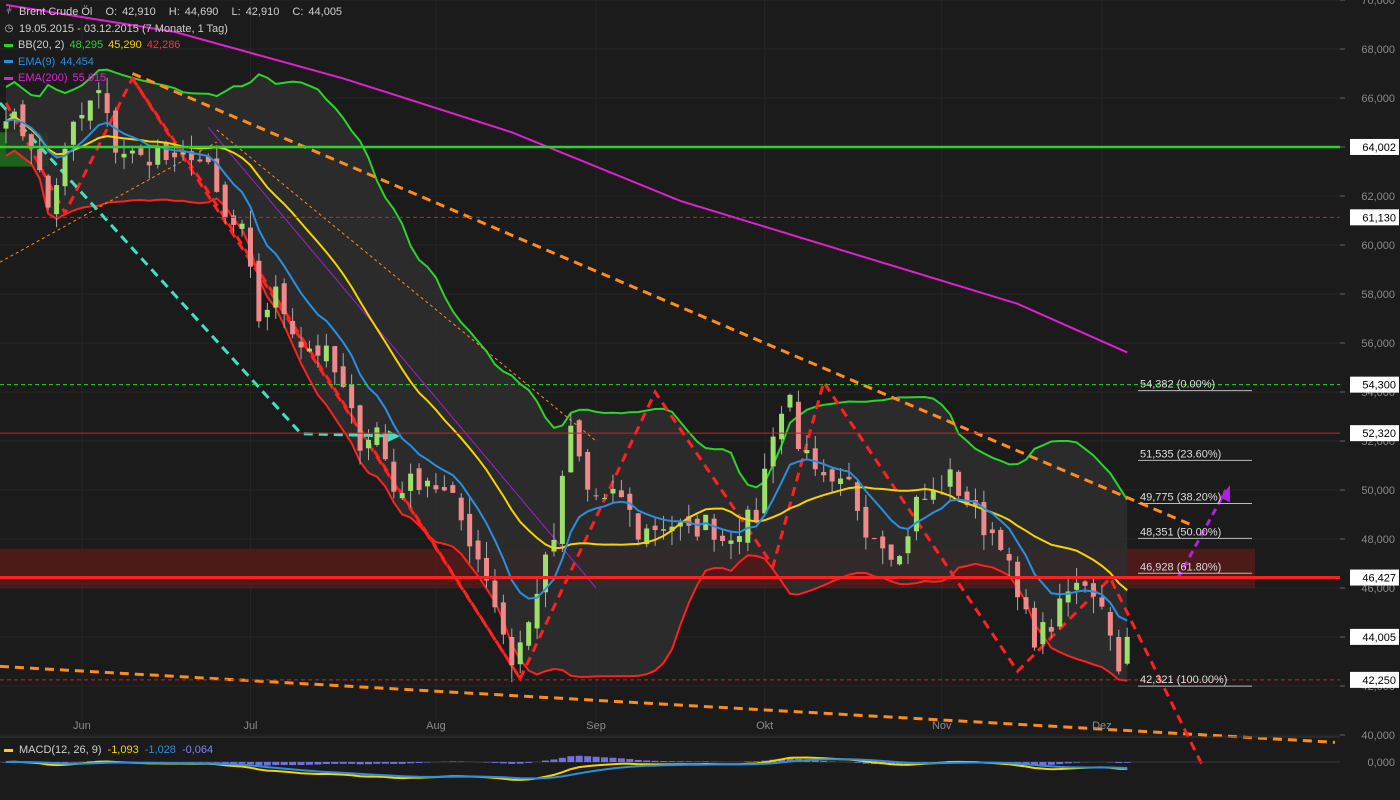 The width and height of the screenshot is (1400, 800). What do you see at coordinates (1378, 491) in the screenshot?
I see `y-tick-label: 50,000` at bounding box center [1378, 491].